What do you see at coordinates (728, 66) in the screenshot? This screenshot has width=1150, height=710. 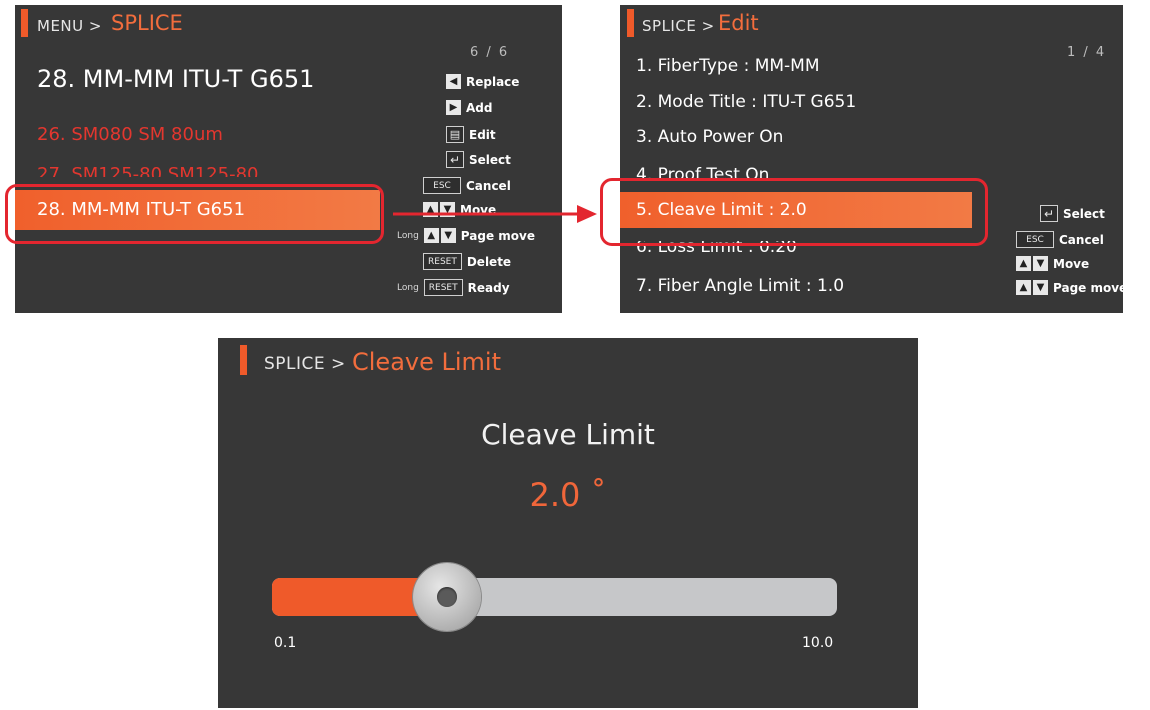 I see `edit-item-fiber-type: 1. FiberType : MM-MM` at bounding box center [728, 66].